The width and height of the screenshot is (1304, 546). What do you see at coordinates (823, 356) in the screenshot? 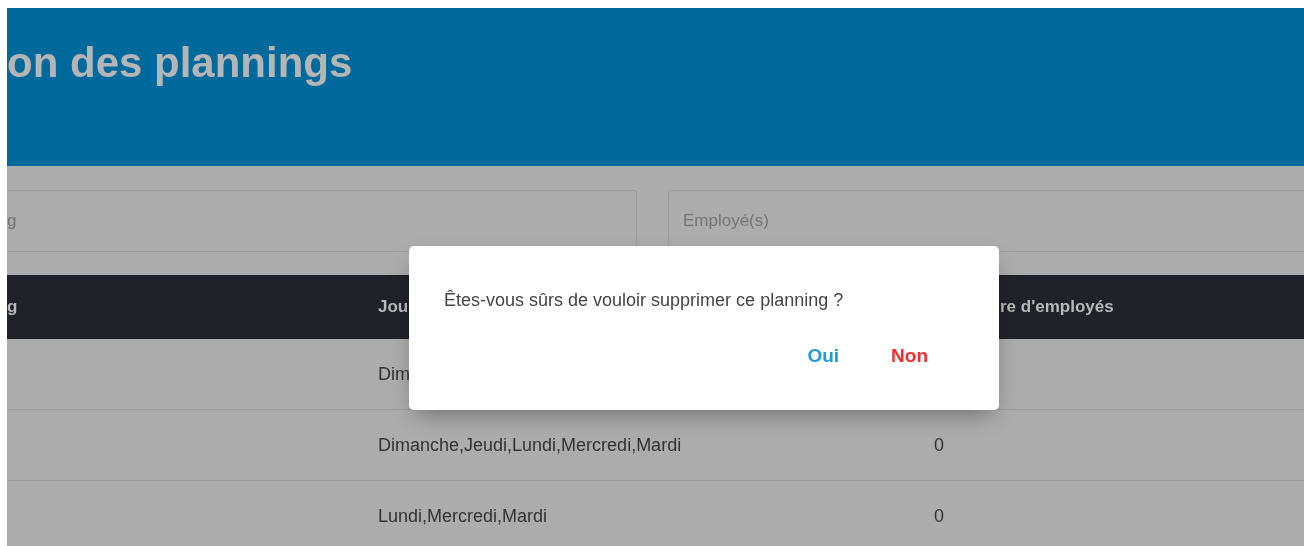
I see `yes-button: Oui` at bounding box center [823, 356].